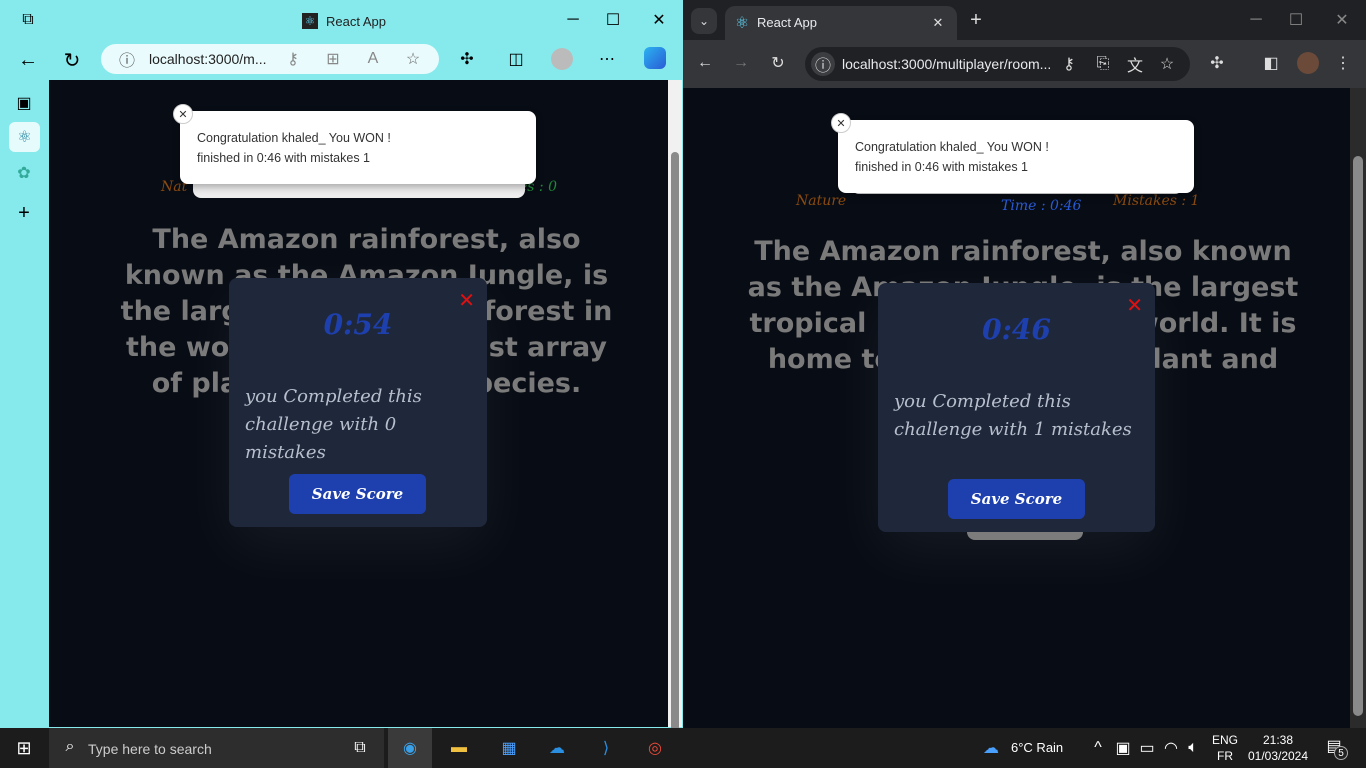 This screenshot has width=1366, height=768. I want to click on favorite-star-icon: ☆, so click(413, 59).